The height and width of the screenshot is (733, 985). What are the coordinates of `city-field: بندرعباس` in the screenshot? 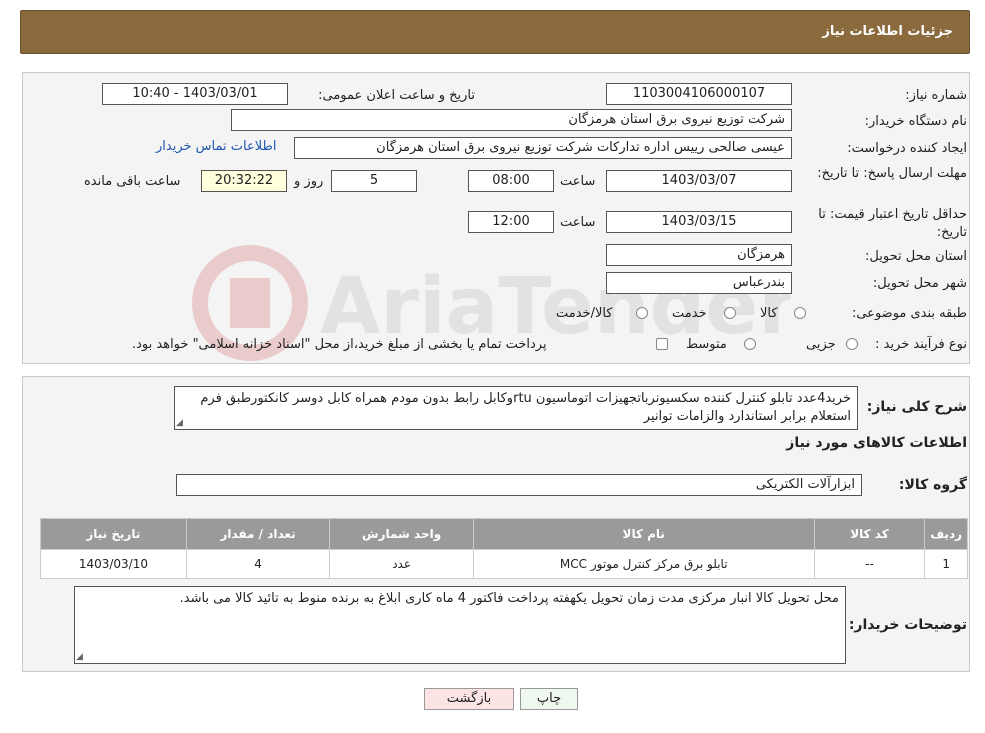 It's located at (699, 283).